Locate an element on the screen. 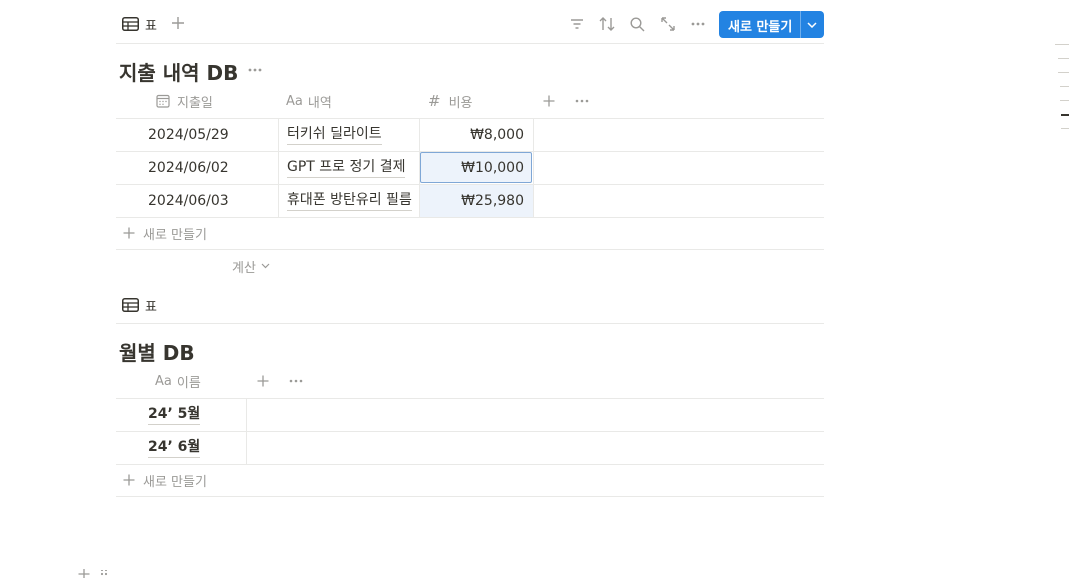 This screenshot has width=1086, height=578. name-cell: 24’ 5월 is located at coordinates (174, 414).